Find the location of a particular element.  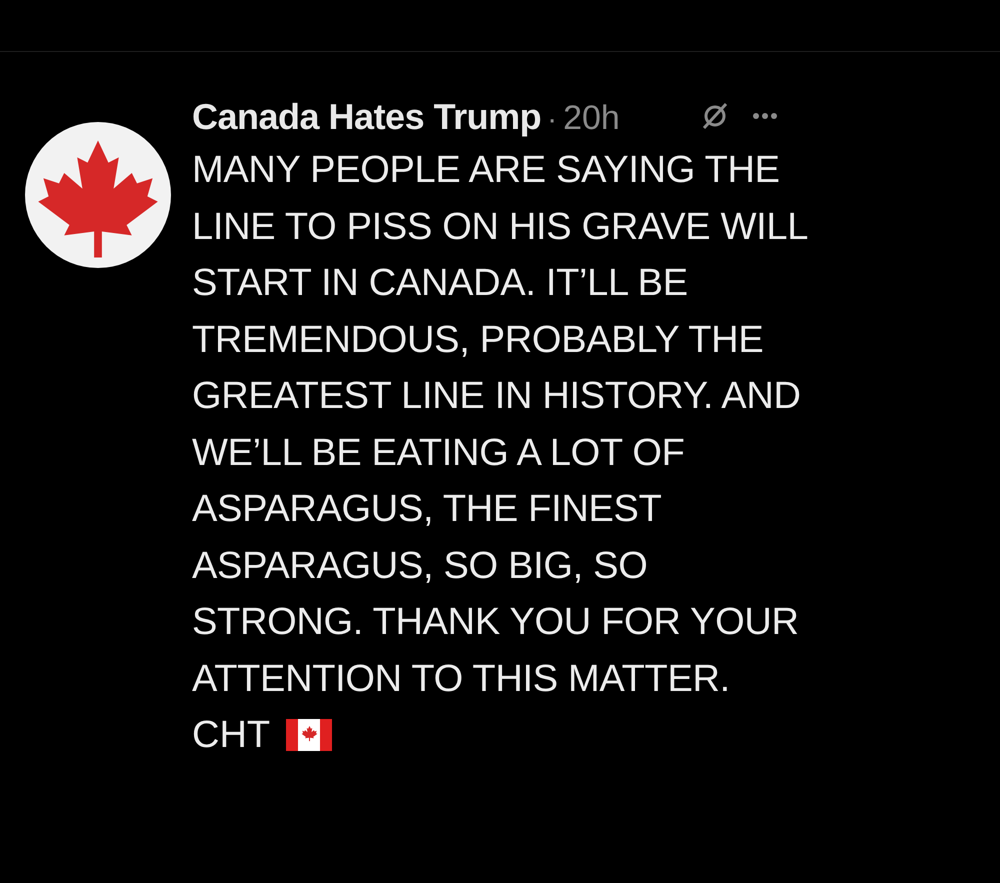

flag-icon is located at coordinates (309, 735).